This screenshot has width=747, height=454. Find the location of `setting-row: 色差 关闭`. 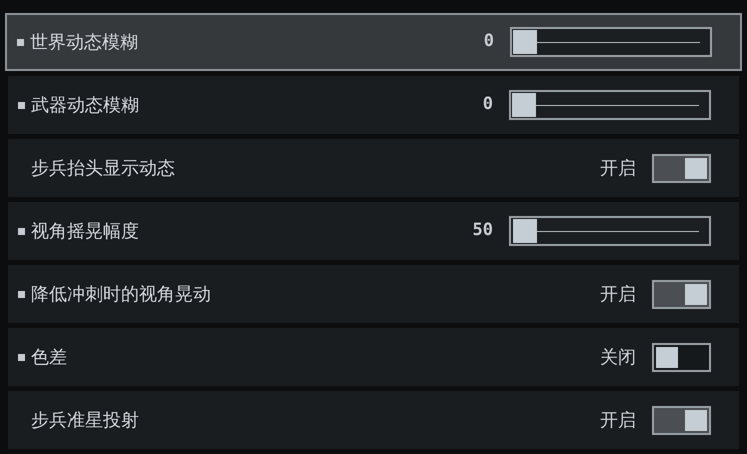

setting-row: 色差 关闭 is located at coordinates (373, 357).